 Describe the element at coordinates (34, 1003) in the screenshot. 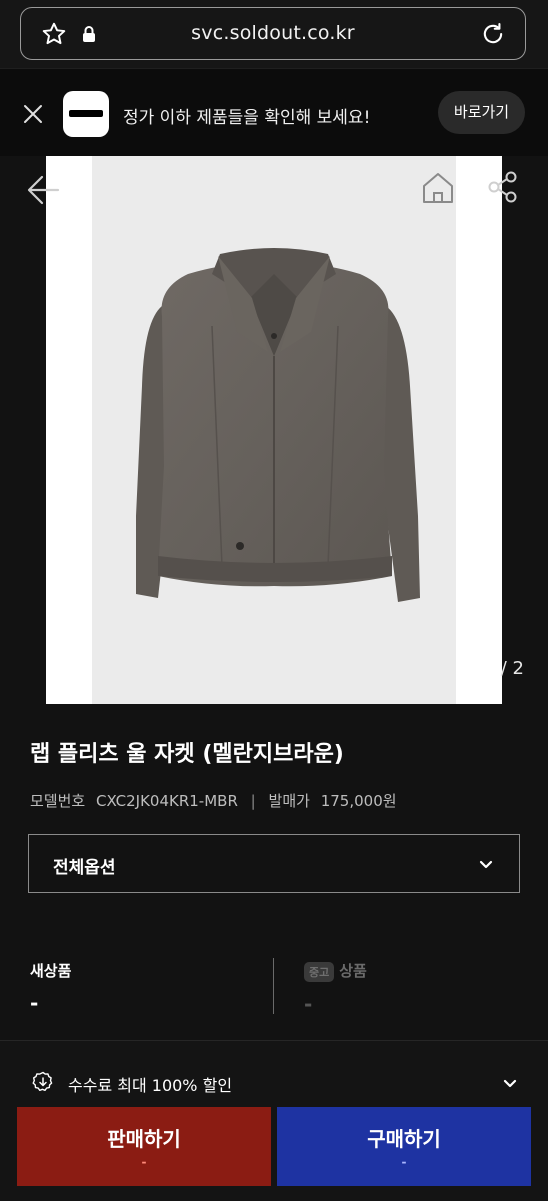

I see `new-item-value: -` at that location.